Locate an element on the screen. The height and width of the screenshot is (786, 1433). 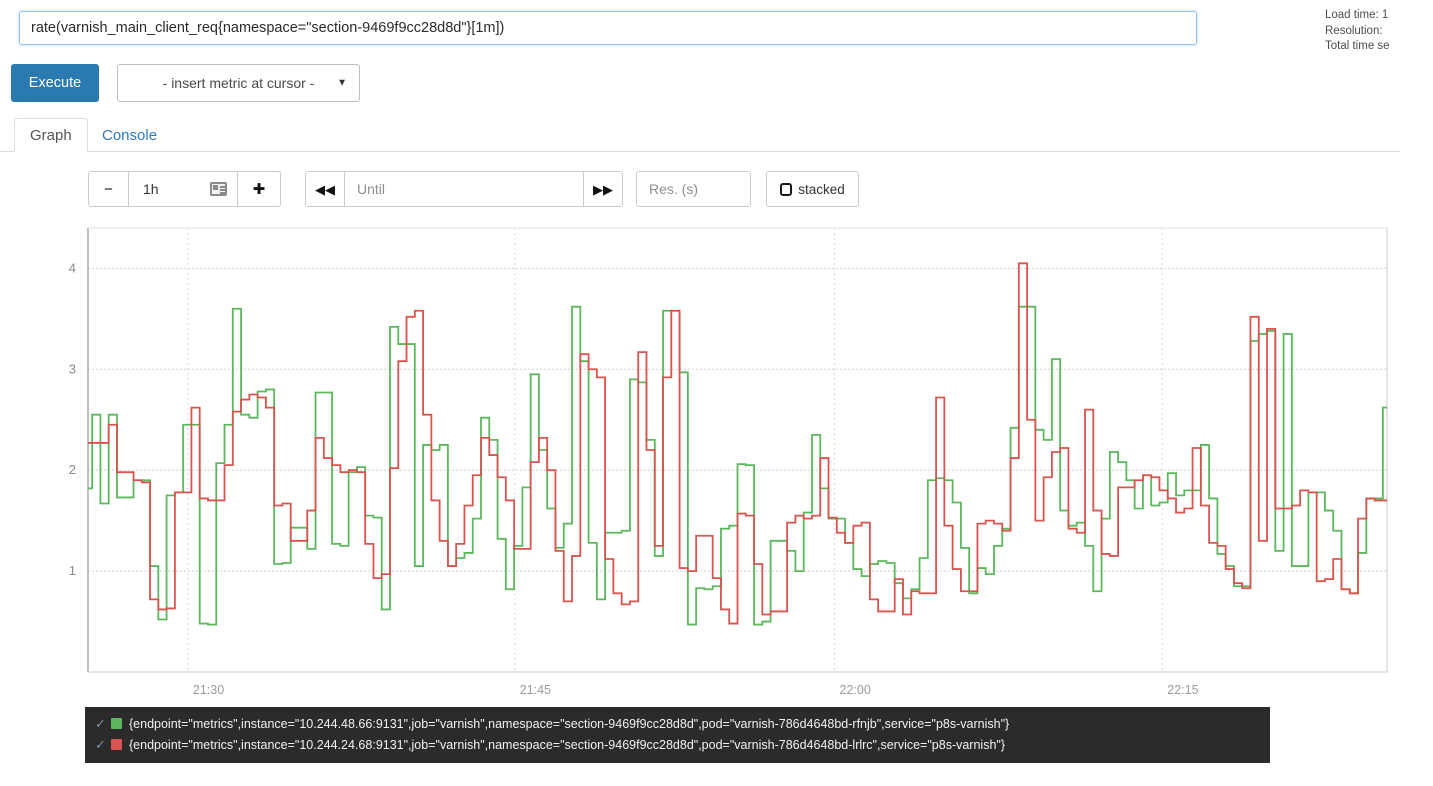
query-stats: Load time: 1 Resolution: Total time se is located at coordinates (1379, 31).